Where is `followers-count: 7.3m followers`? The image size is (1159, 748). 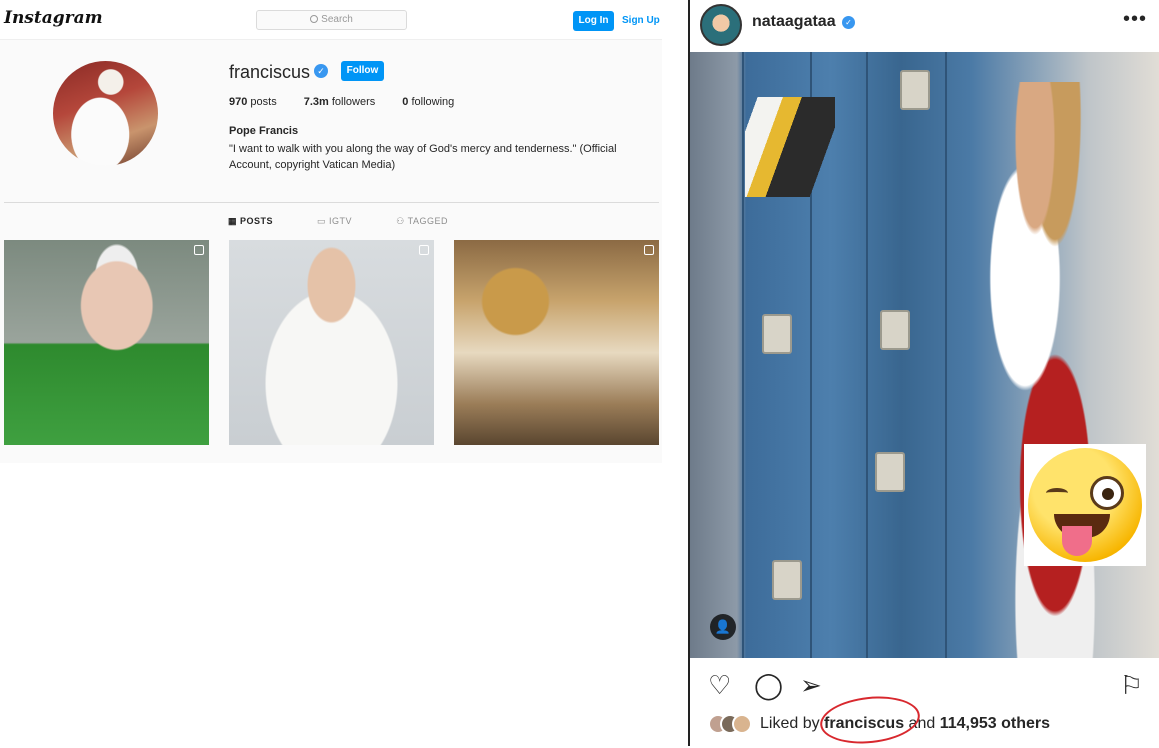 followers-count: 7.3m followers is located at coordinates (340, 102).